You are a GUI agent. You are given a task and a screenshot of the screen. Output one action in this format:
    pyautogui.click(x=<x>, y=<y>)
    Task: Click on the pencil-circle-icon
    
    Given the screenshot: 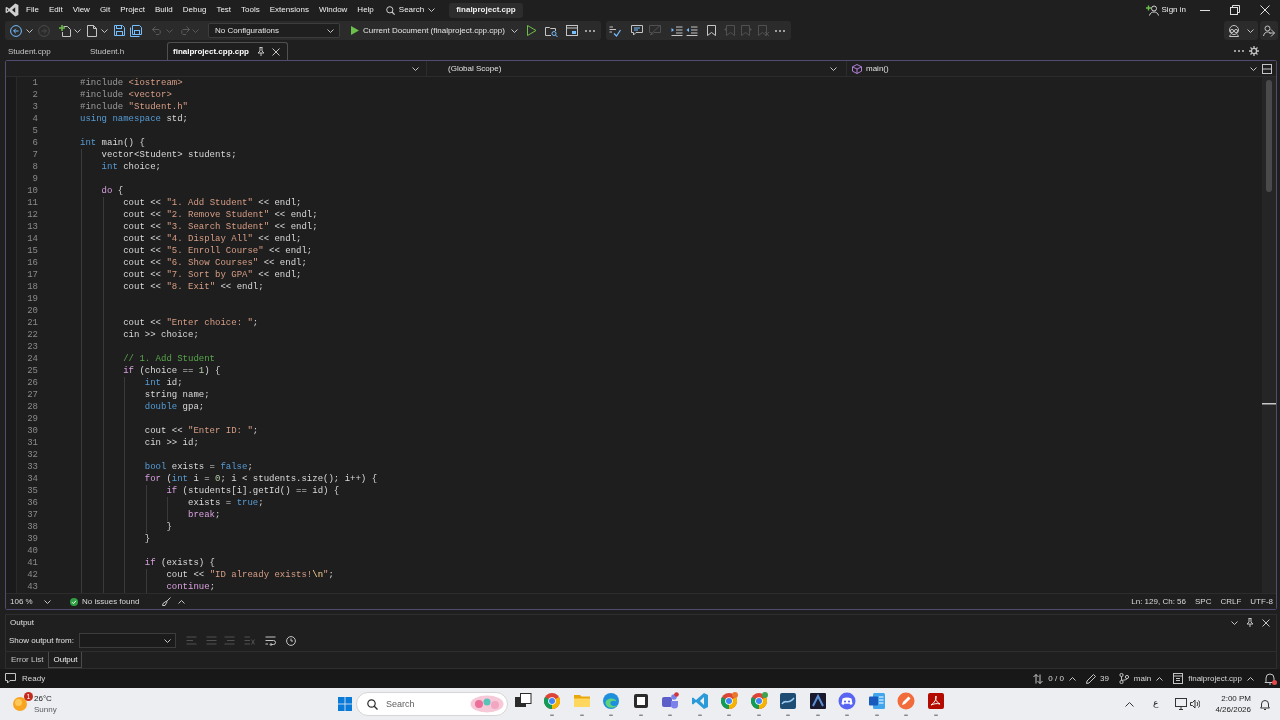 What is the action you would take?
    pyautogui.click(x=906, y=704)
    